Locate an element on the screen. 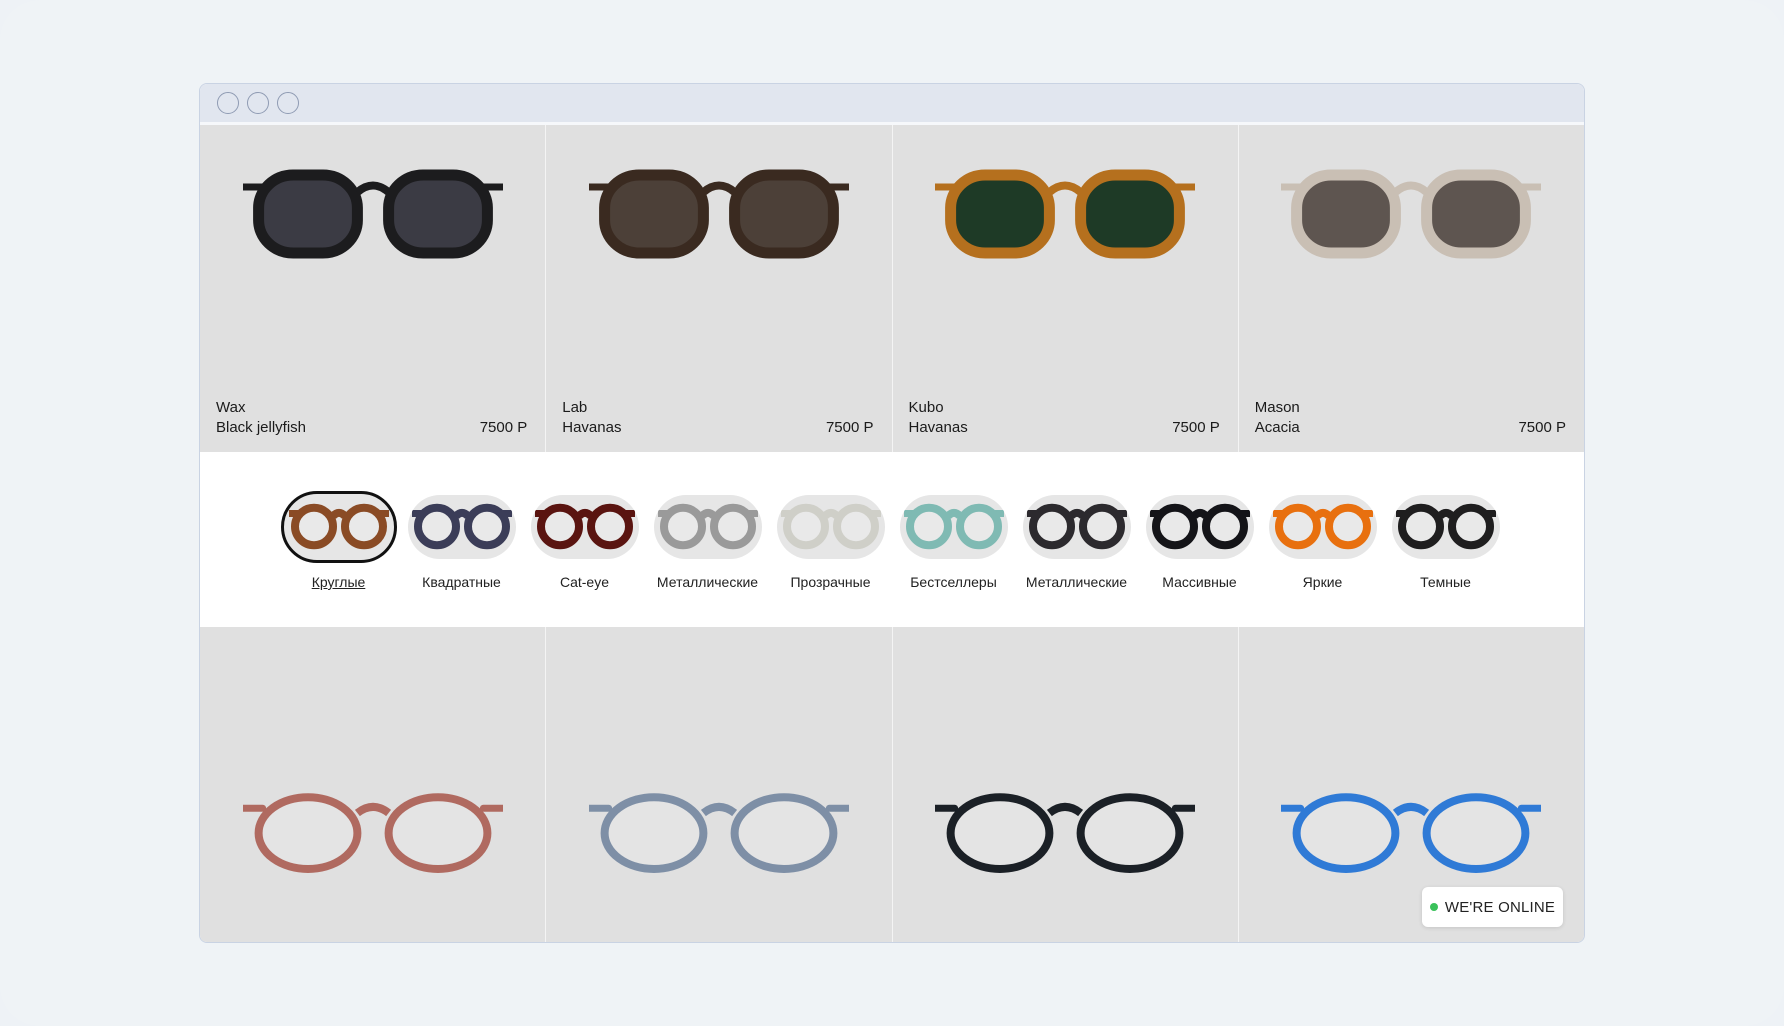 The height and width of the screenshot is (1026, 1784). product-color: Black jellyfish is located at coordinates (261, 427).